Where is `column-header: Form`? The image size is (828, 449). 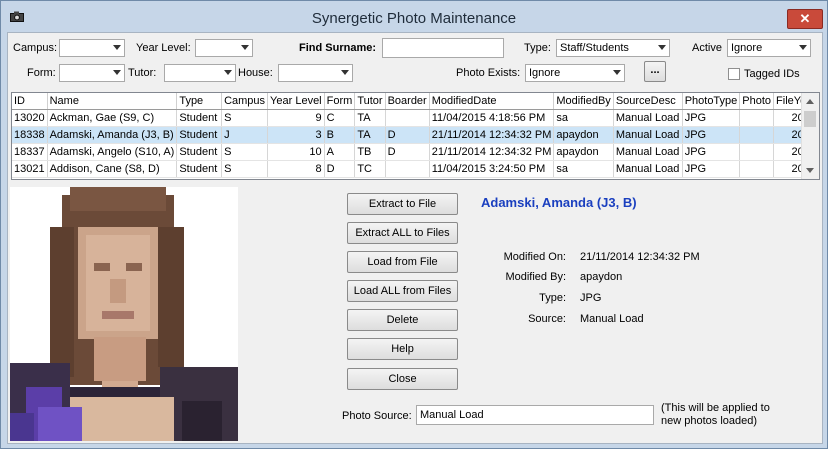
column-header: Form is located at coordinates (340, 101).